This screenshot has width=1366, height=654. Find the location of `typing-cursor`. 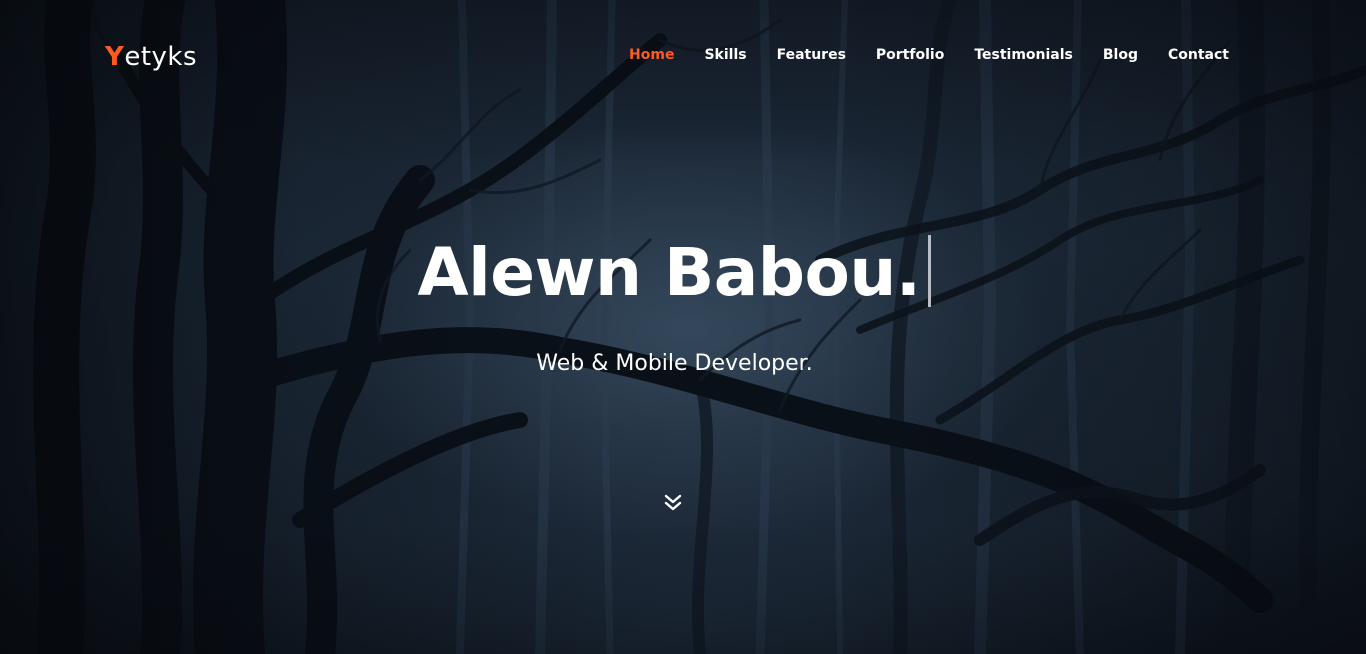

typing-cursor is located at coordinates (930, 271).